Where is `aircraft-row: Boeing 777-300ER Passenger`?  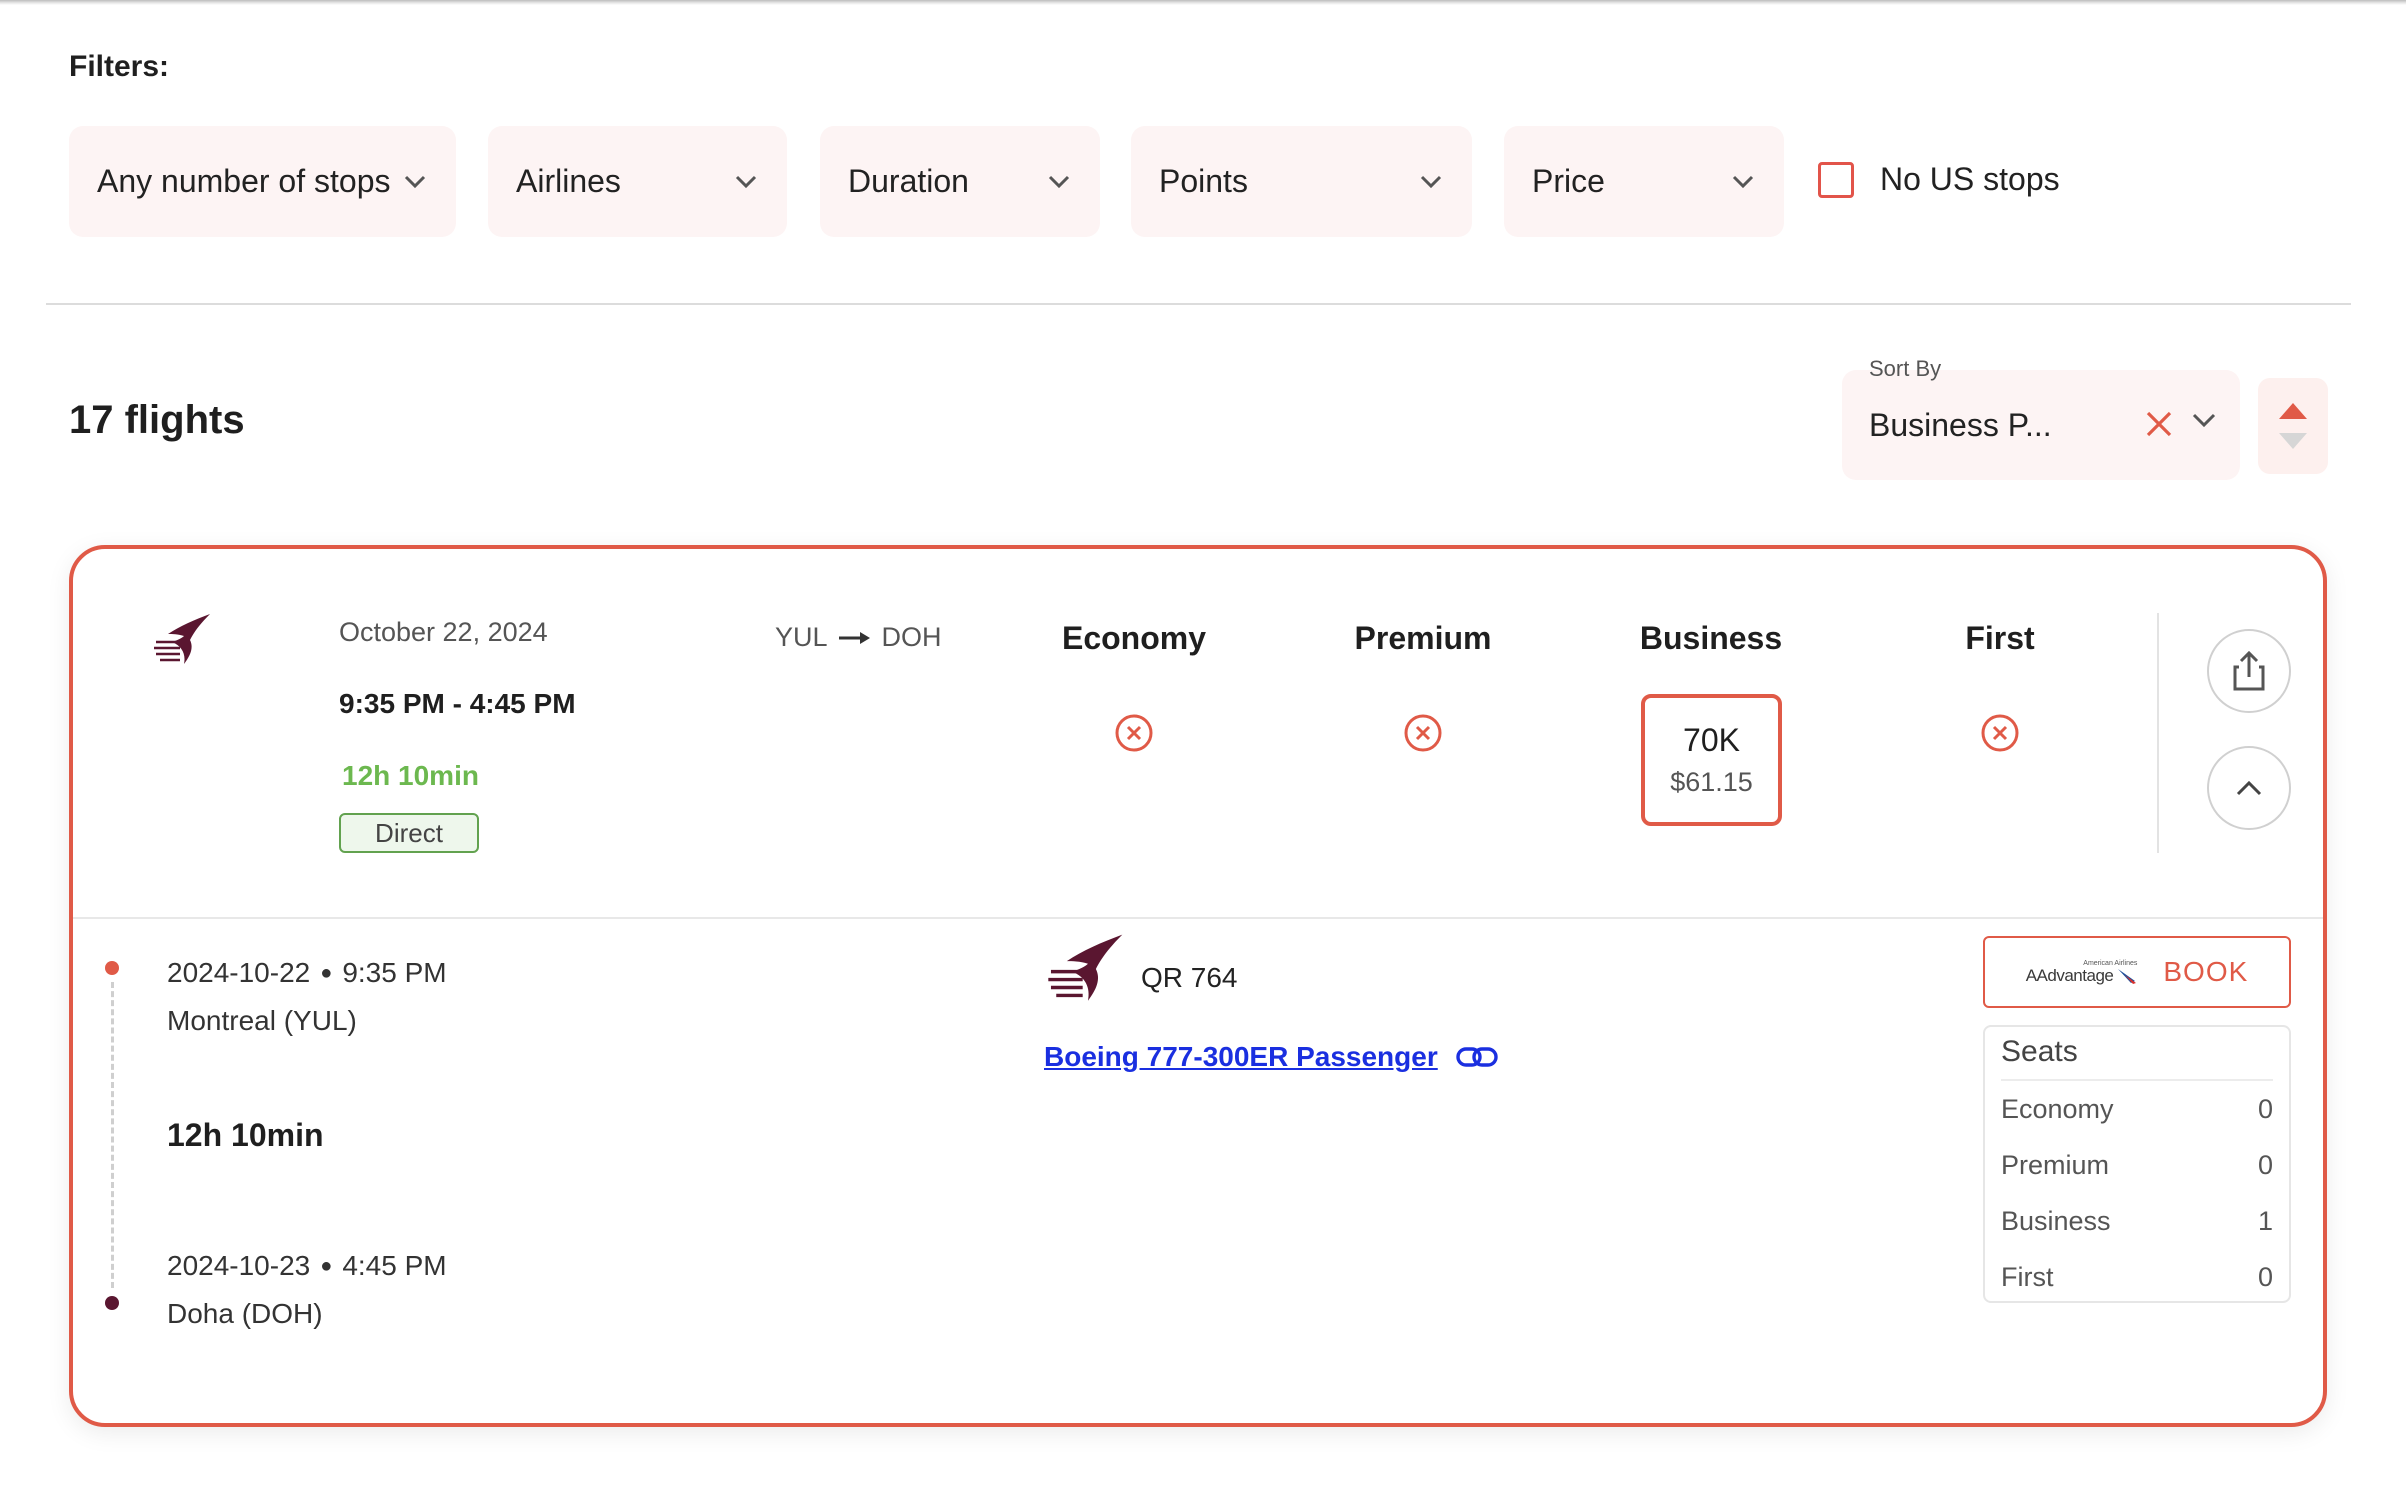 aircraft-row: Boeing 777-300ER Passenger is located at coordinates (1271, 1057).